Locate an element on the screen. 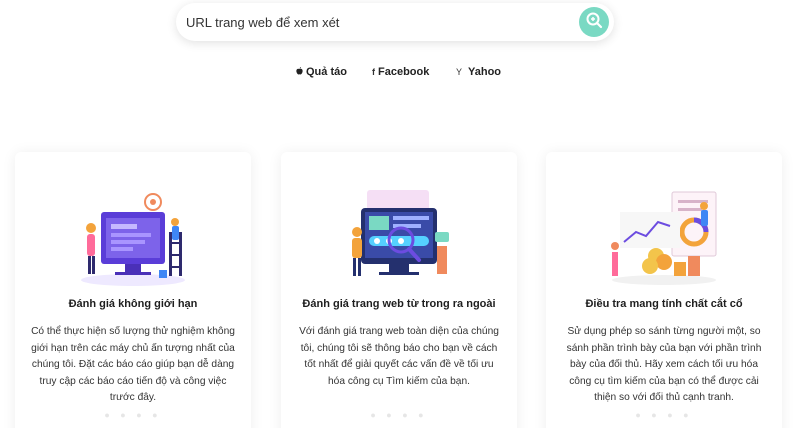 The image size is (800, 428). dashboard-illustration is located at coordinates (133, 237).